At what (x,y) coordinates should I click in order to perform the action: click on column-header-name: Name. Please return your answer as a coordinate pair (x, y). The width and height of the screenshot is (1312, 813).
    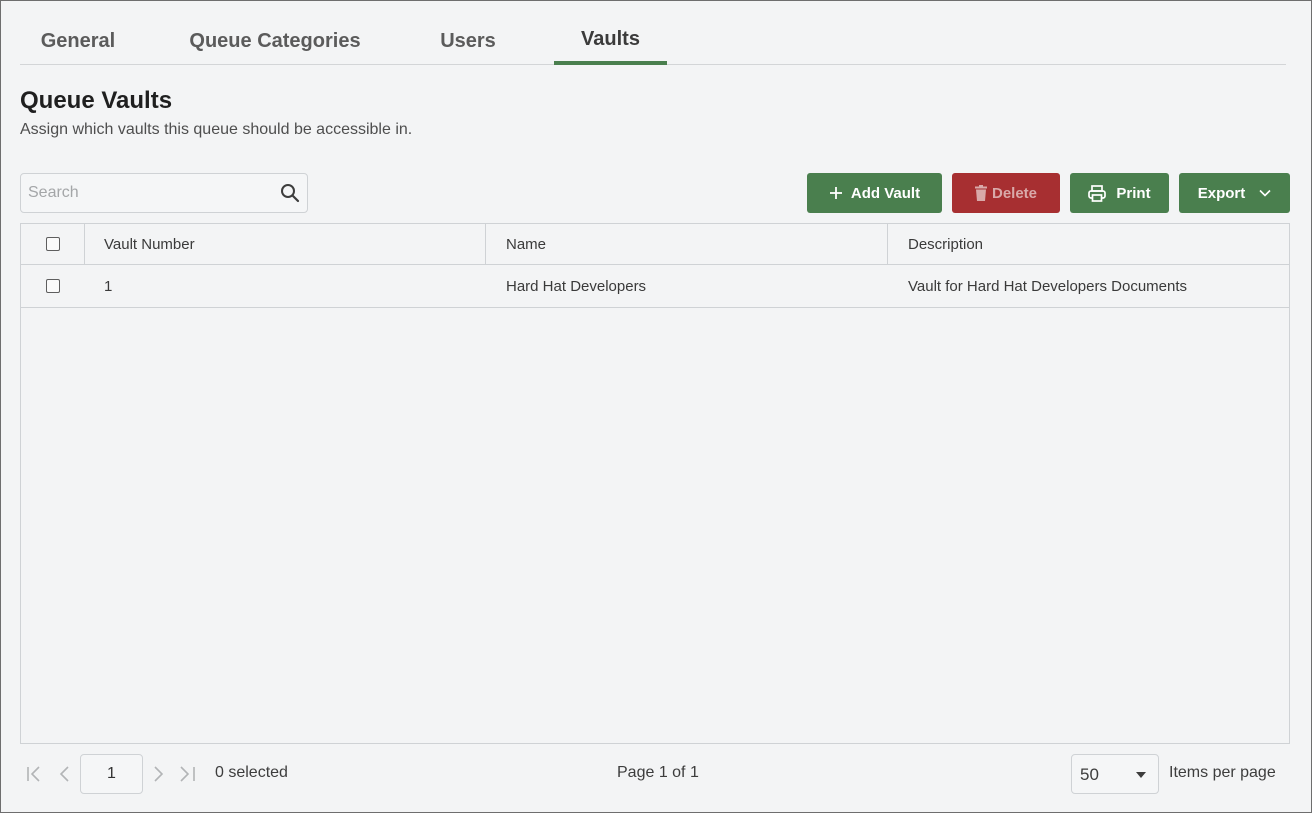
    Looking at the image, I should click on (686, 244).